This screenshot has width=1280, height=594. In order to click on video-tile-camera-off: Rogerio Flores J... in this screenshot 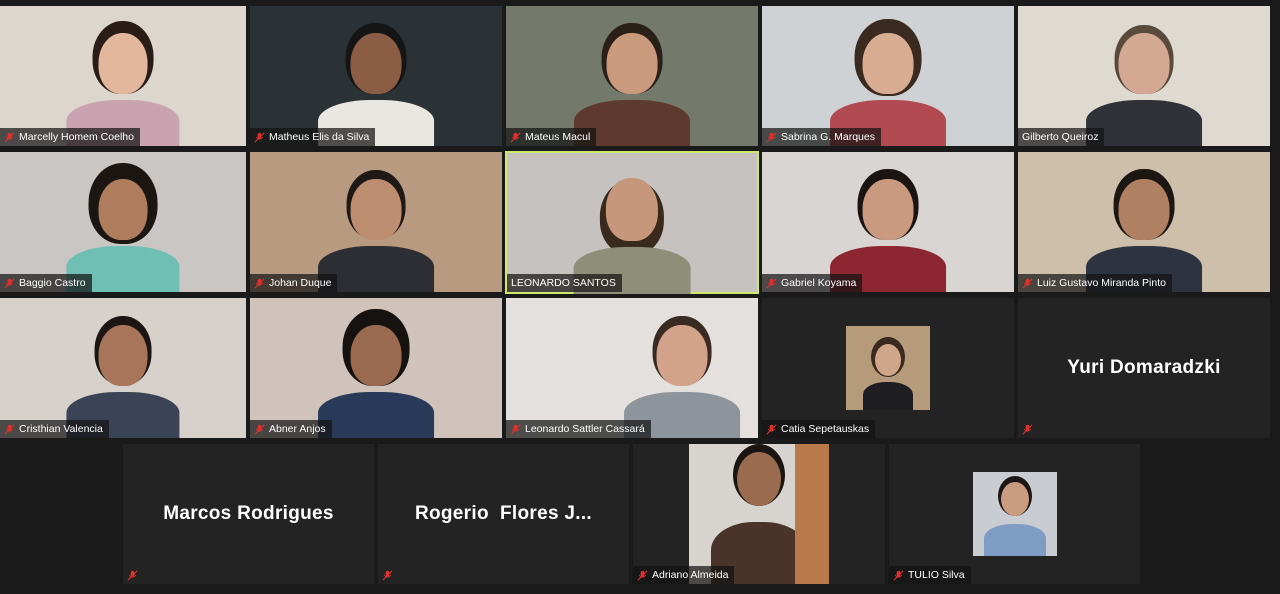, I will do `click(503, 514)`.